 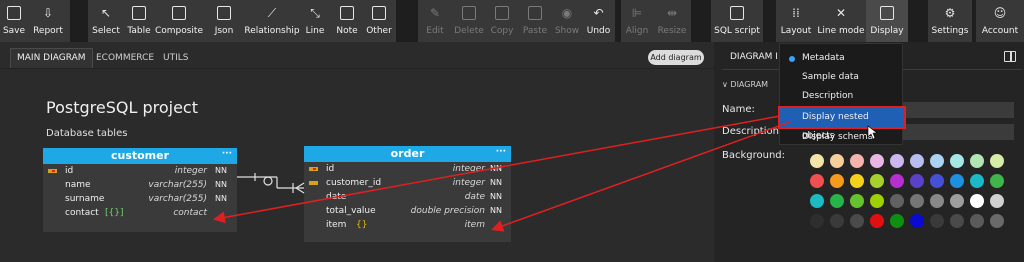 What do you see at coordinates (842, 137) in the screenshot?
I see `menu-item-display-schema: Display schema` at bounding box center [842, 137].